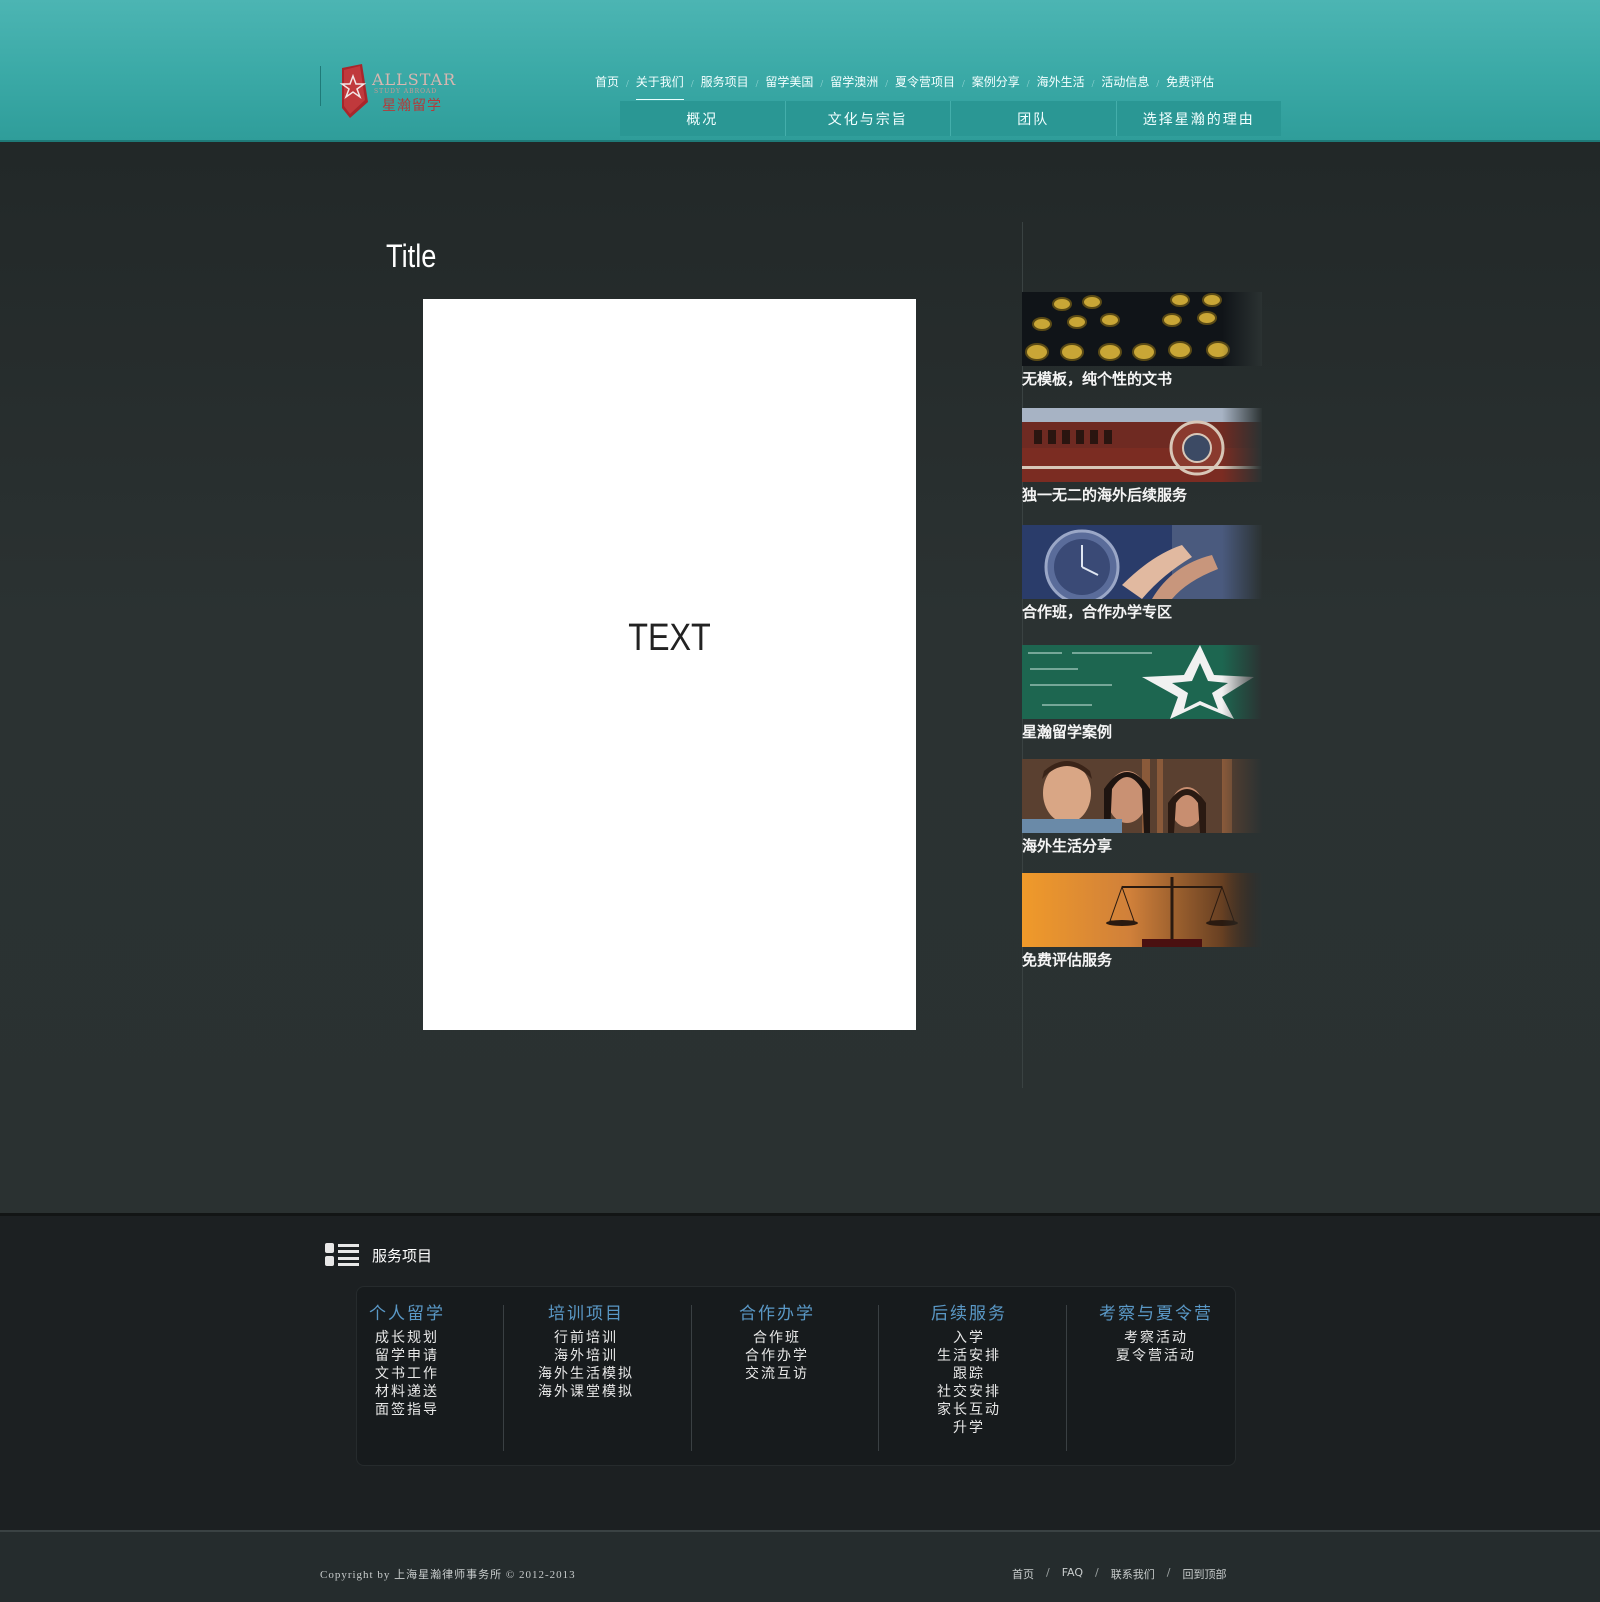 This screenshot has height=1602, width=1600. I want to click on nav-item-study-australia: 留学澳洲, so click(854, 81).